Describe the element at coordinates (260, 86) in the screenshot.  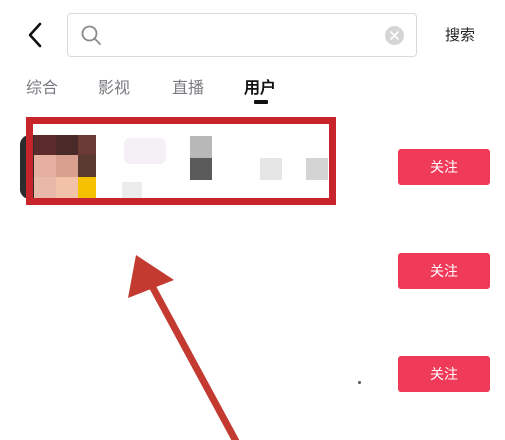
I see `tab-users: 用户` at that location.